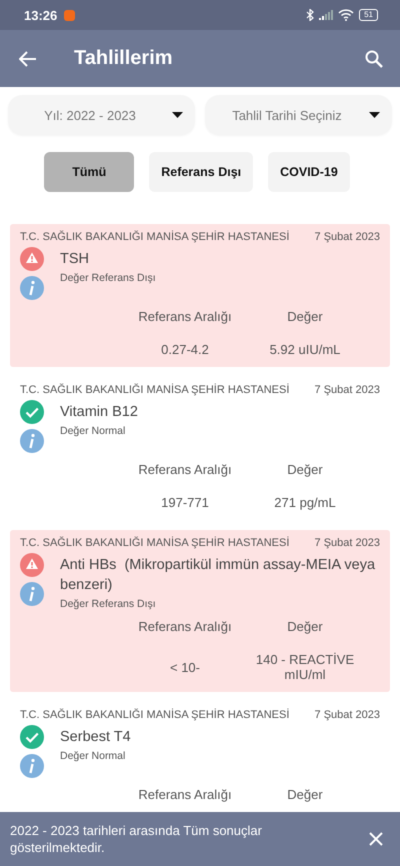  I want to click on signal-icon, so click(326, 15).